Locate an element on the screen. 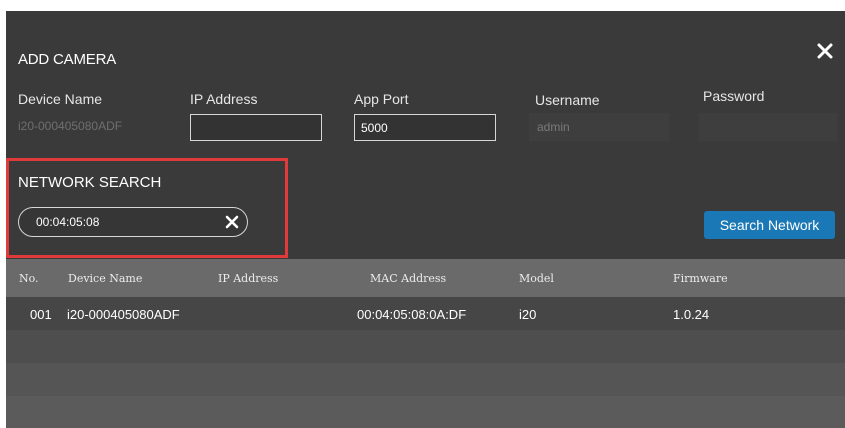 The width and height of the screenshot is (845, 428). cell-firmware: 1.0.24 is located at coordinates (691, 314).